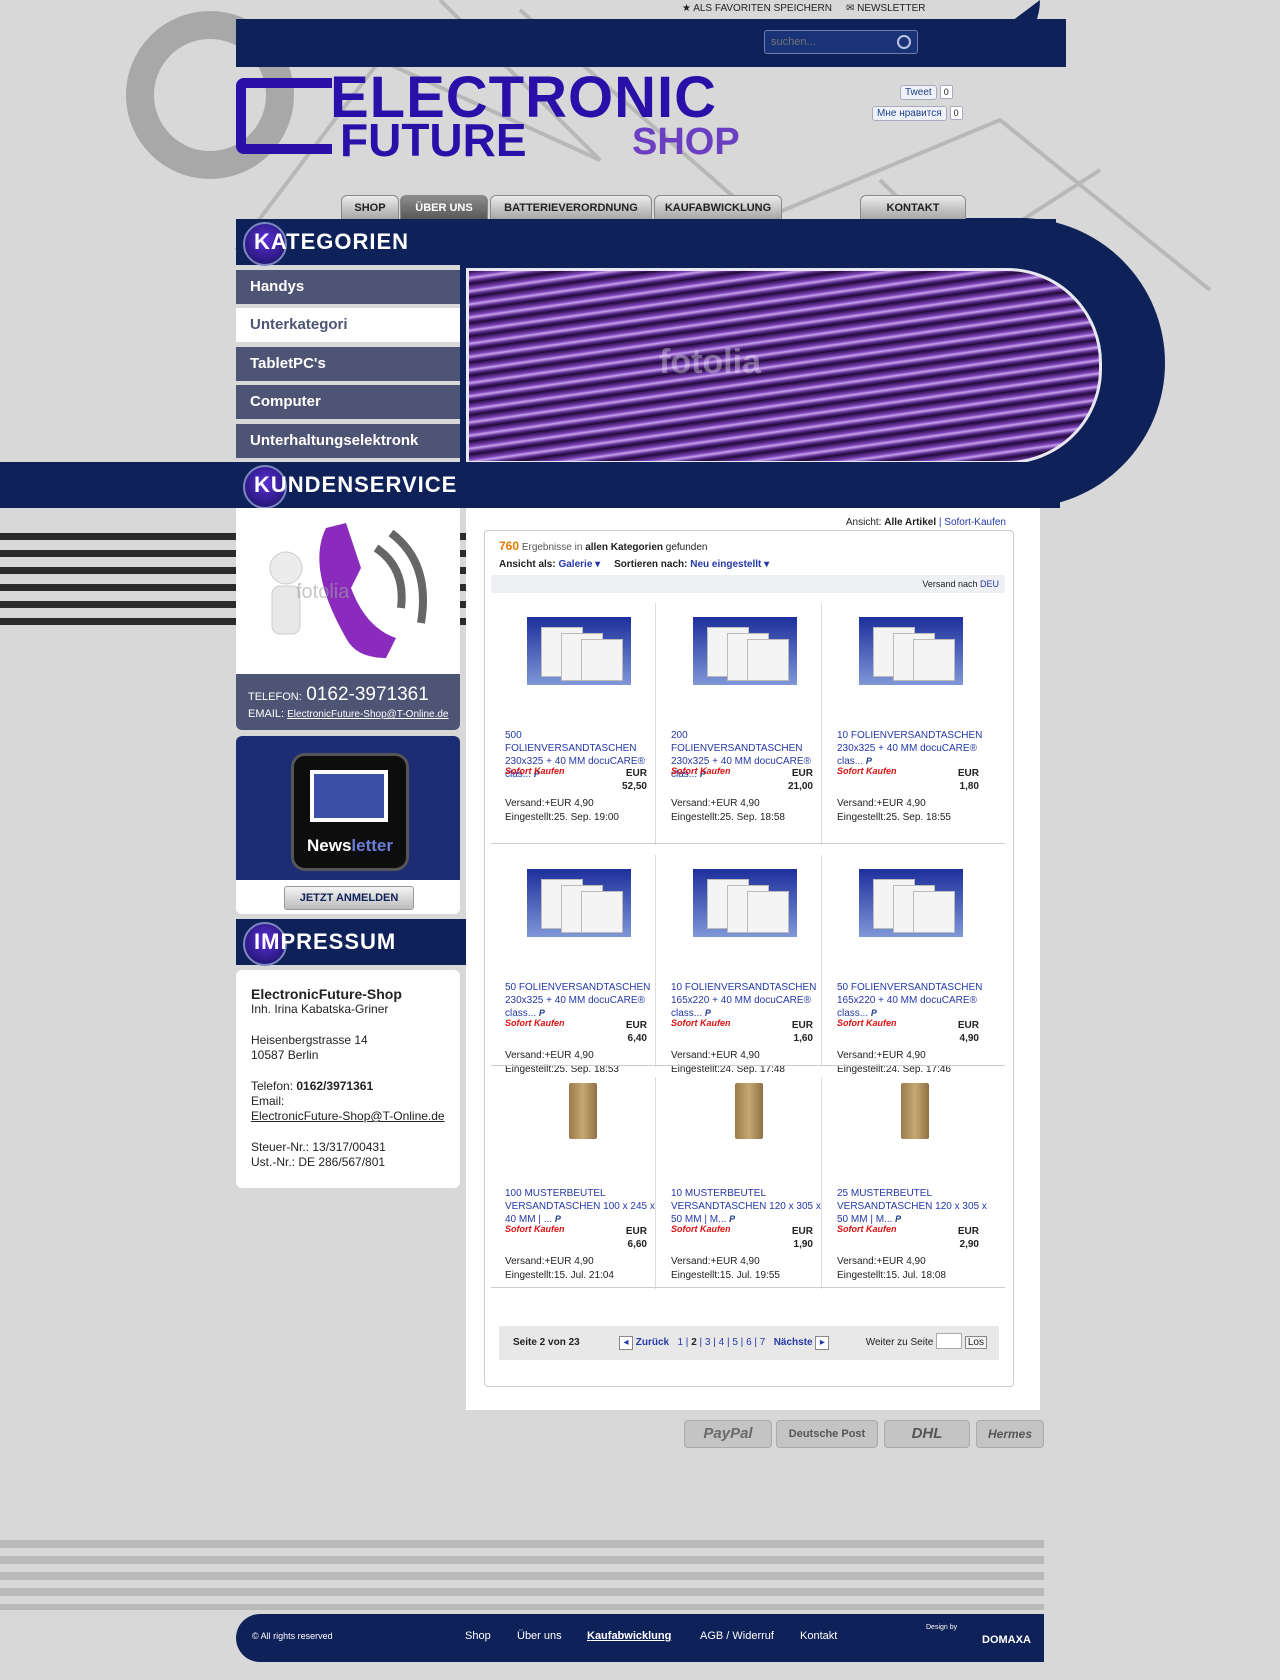 The height and width of the screenshot is (1680, 1280). What do you see at coordinates (626, 1343) in the screenshot?
I see `prev-arrow-icon: ◂` at bounding box center [626, 1343].